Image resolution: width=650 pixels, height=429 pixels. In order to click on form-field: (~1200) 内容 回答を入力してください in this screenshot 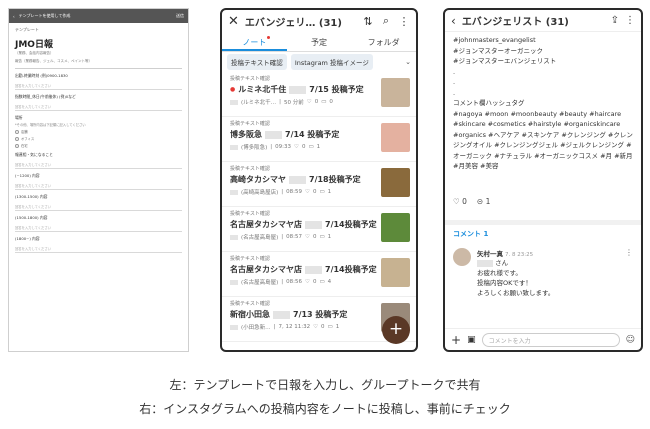, I will do `click(98, 179)`.